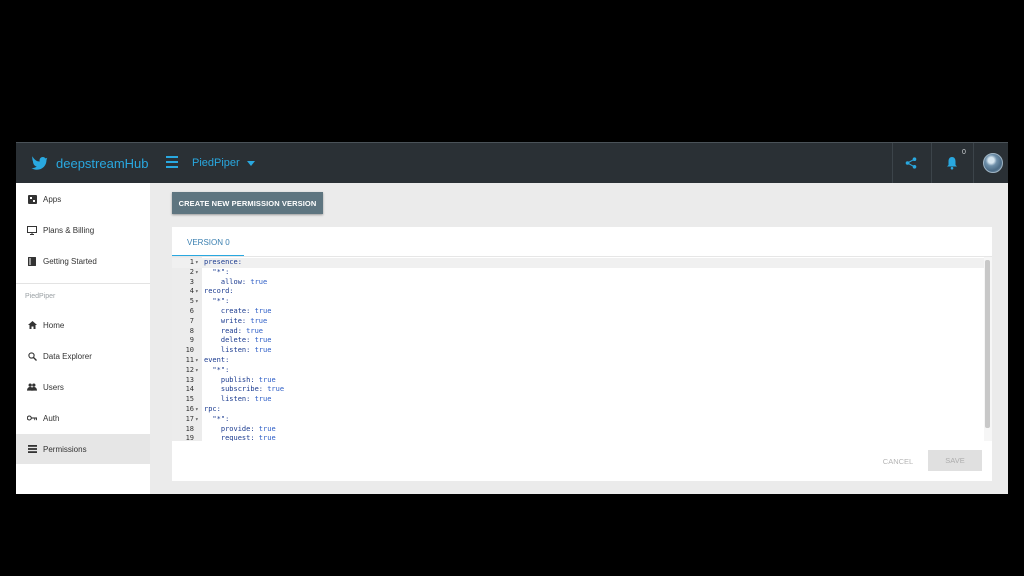  I want to click on code-text: record:, so click(219, 292).